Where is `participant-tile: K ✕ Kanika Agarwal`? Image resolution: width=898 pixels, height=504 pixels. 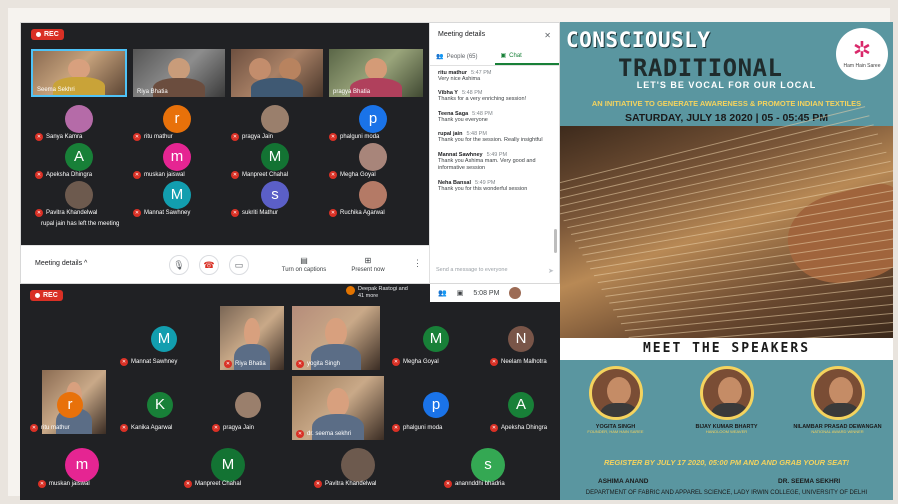 participant-tile: K ✕ Kanika Agarwal is located at coordinates (160, 412).